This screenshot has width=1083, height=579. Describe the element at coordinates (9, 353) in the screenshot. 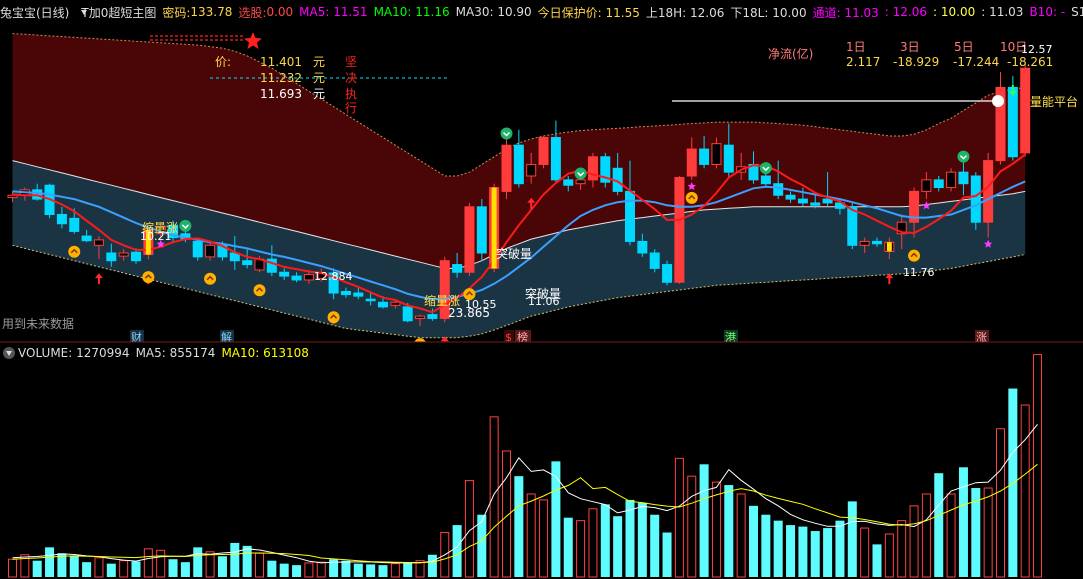

I see `volume-dropdown-icon` at that location.